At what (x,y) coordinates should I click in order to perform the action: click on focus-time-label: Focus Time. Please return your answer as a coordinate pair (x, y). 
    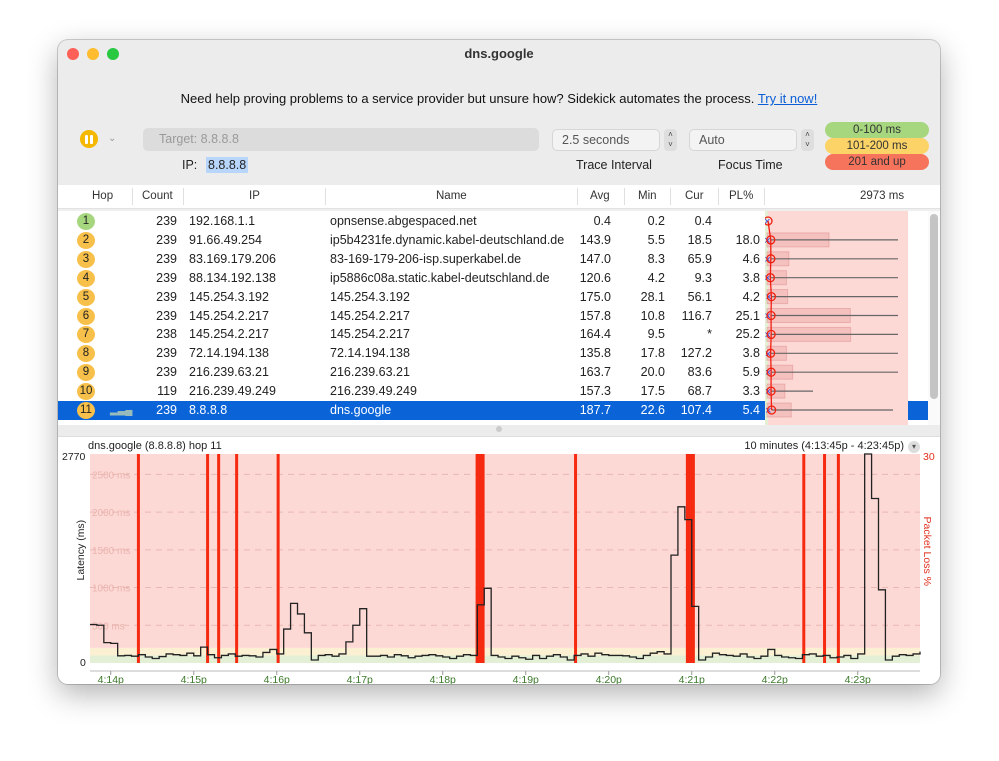
    Looking at the image, I should click on (750, 165).